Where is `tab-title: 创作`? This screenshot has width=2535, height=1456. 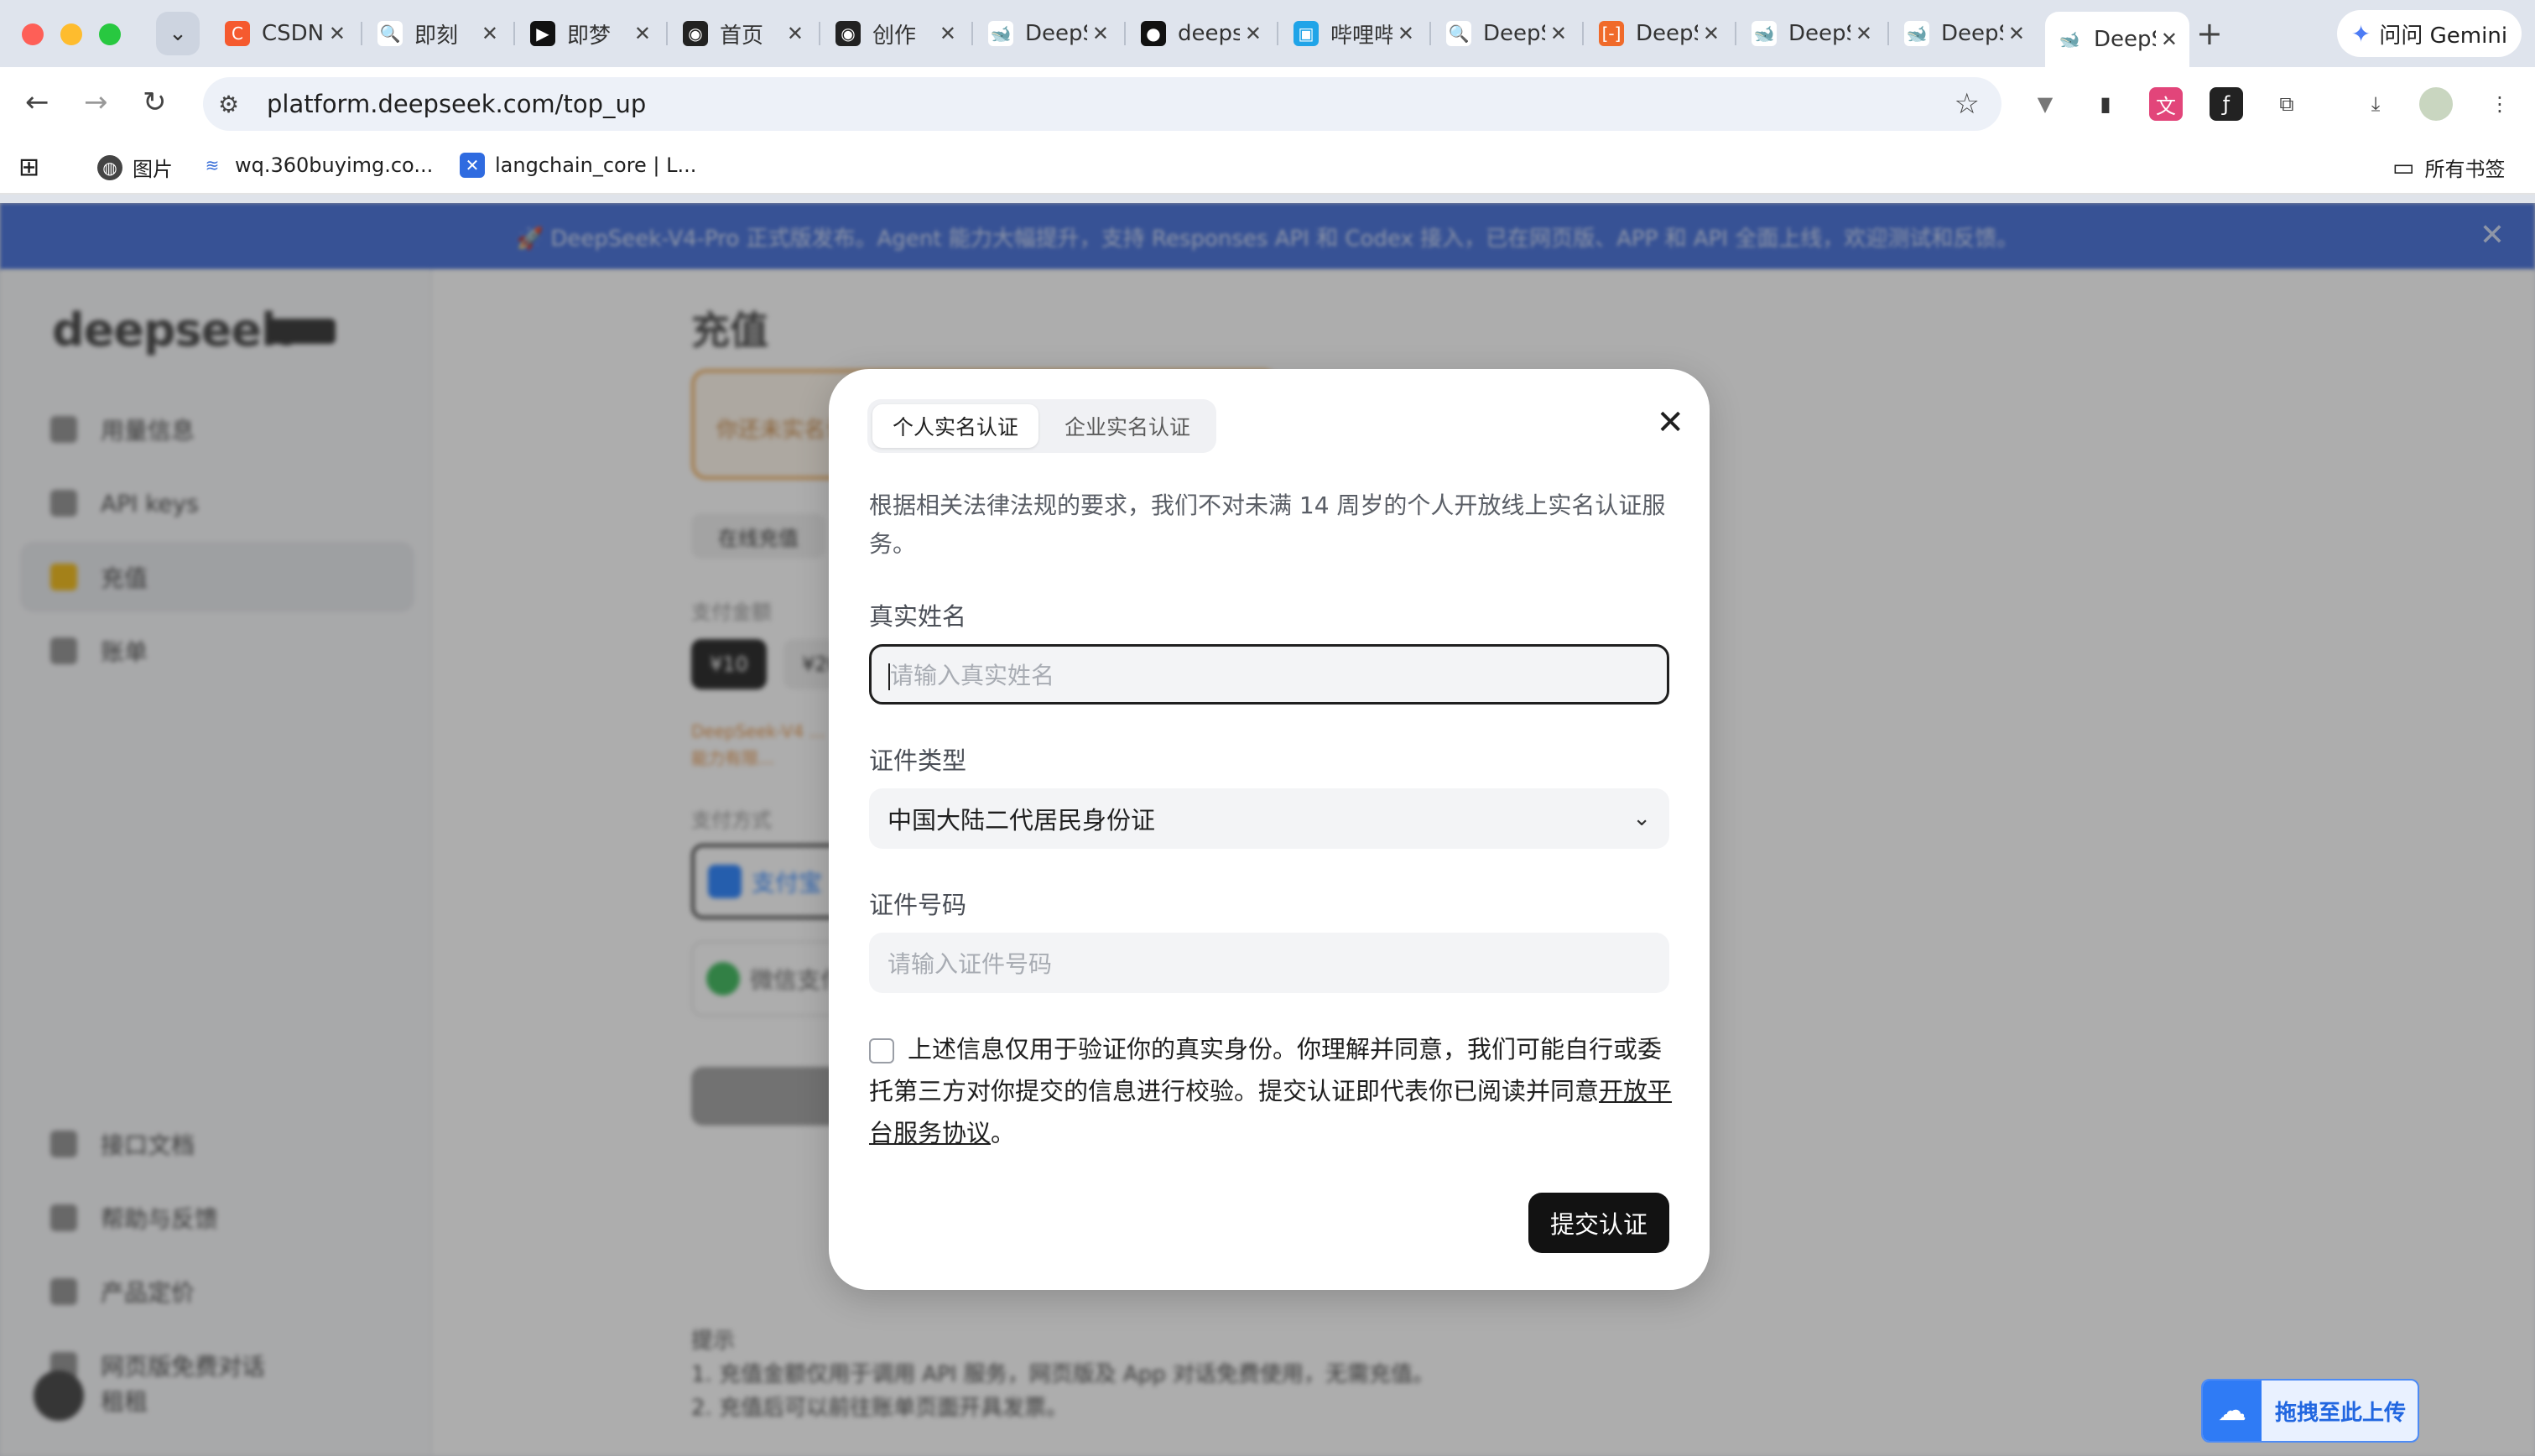 tab-title: 创作 is located at coordinates (894, 36).